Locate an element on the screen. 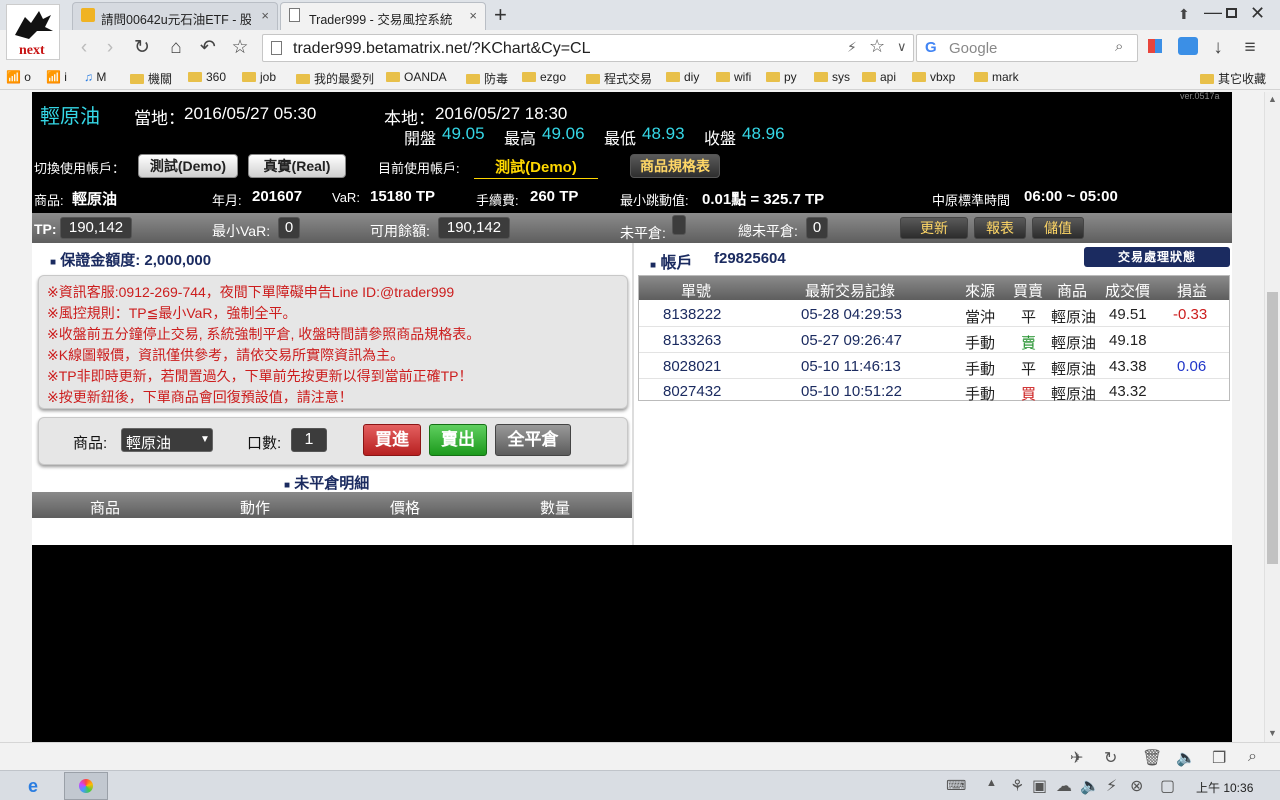 This screenshot has height=800, width=1280. sound-icon: 🔈 is located at coordinates (1186, 758).